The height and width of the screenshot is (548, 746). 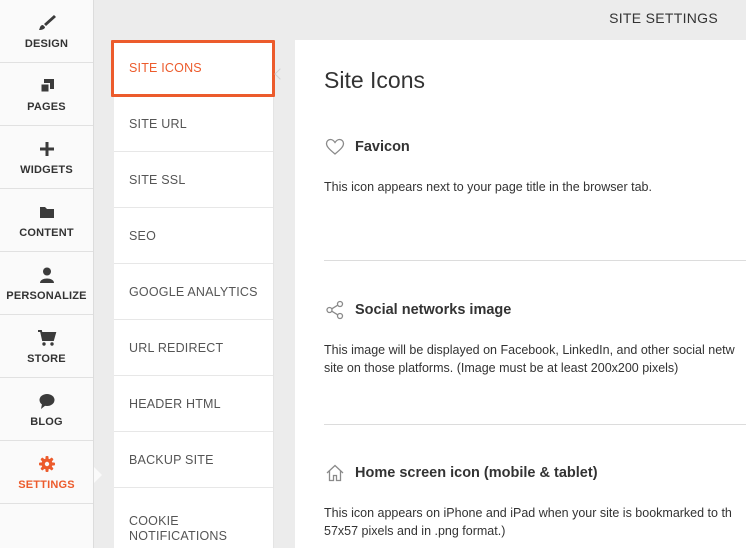 What do you see at coordinates (47, 464) in the screenshot?
I see `gear-icon` at bounding box center [47, 464].